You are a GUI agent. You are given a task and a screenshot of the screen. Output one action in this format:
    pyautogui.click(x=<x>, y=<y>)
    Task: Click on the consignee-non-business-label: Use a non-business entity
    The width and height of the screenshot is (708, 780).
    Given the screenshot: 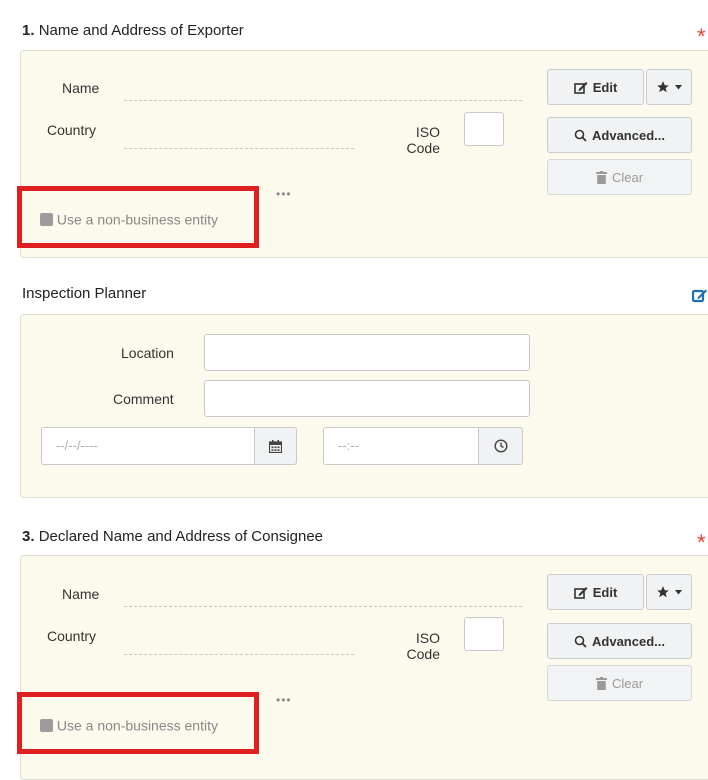 What is the action you would take?
    pyautogui.click(x=137, y=725)
    